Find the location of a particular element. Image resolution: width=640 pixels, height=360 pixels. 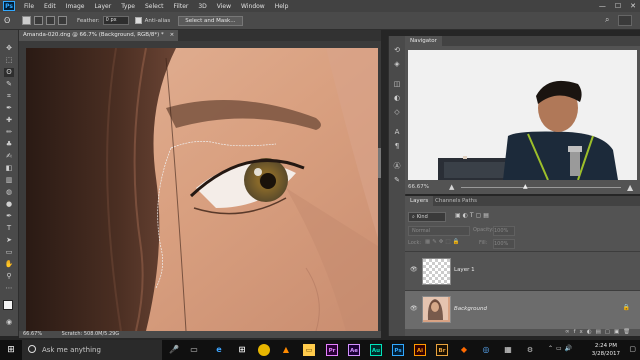

zoom-tool-icon: ⚲ is located at coordinates (9, 276).